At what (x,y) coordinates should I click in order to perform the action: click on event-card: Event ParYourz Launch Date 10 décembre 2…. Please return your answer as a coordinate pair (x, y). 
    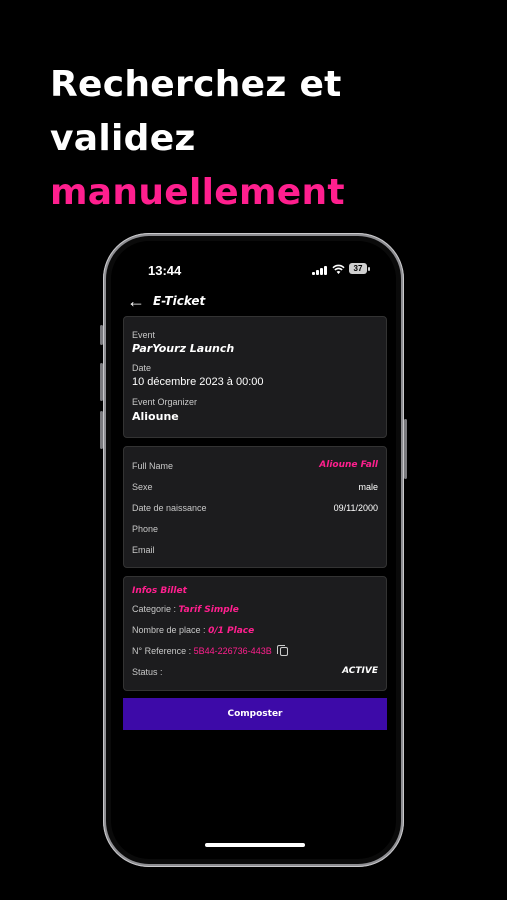
    Looking at the image, I should click on (255, 377).